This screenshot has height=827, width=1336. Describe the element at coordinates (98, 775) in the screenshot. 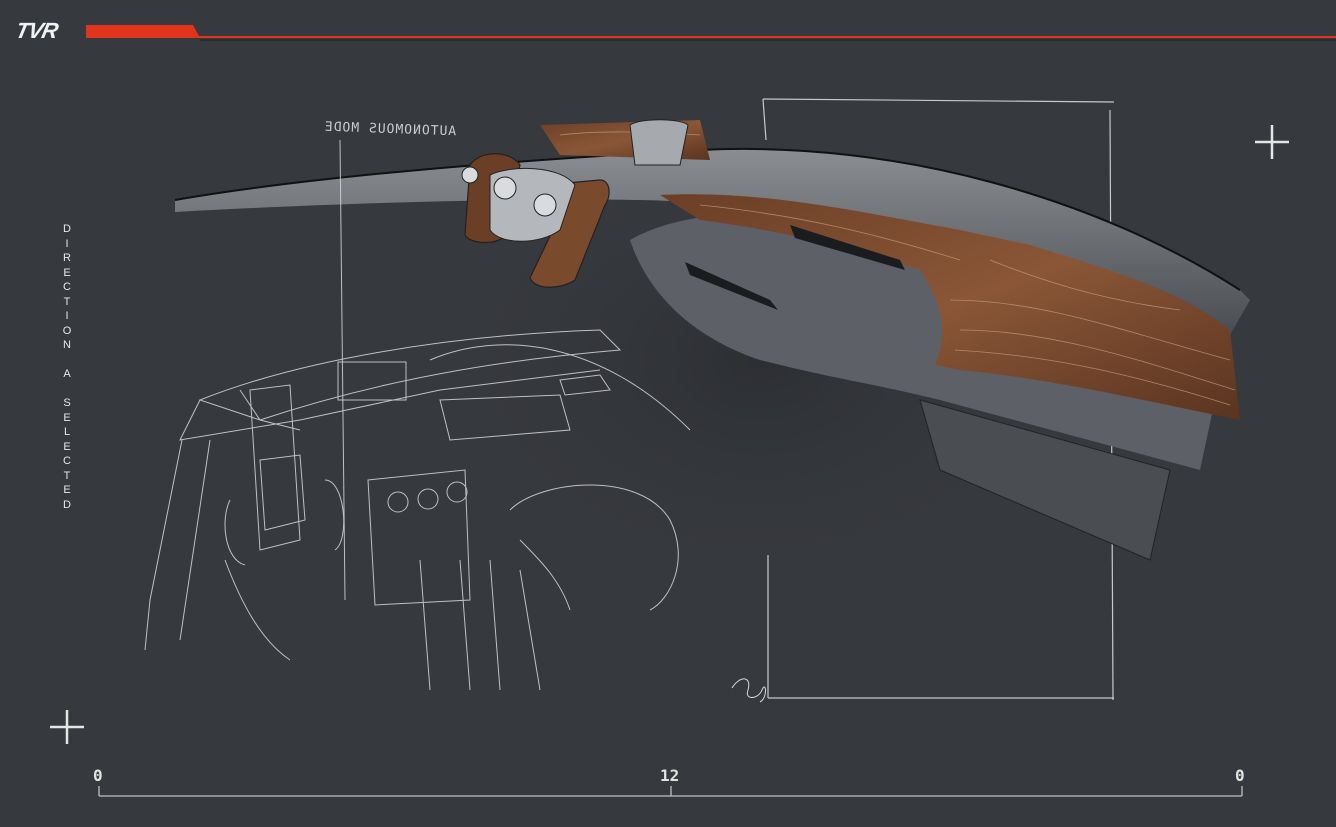

I see `timeline-start-label: 0` at that location.